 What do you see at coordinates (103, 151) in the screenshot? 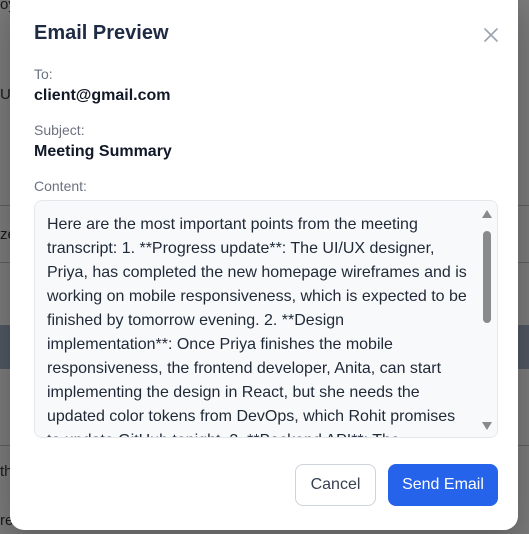
I see `subject-value: Meeting Summary` at bounding box center [103, 151].